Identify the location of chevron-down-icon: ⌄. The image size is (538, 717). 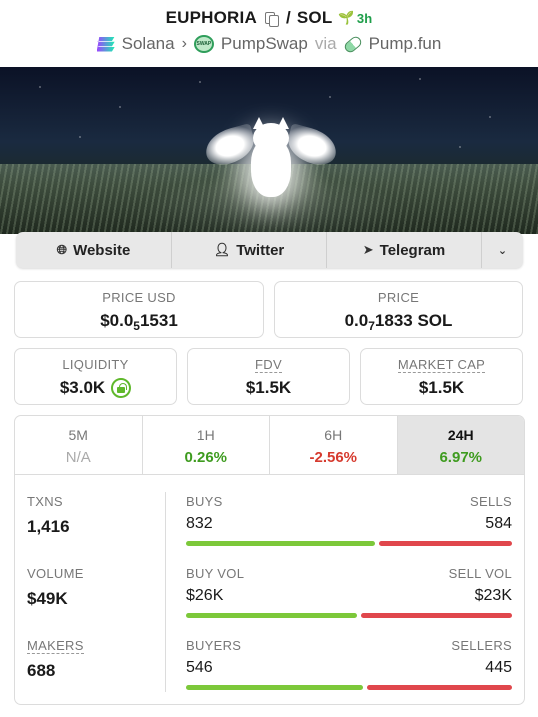
(502, 250).